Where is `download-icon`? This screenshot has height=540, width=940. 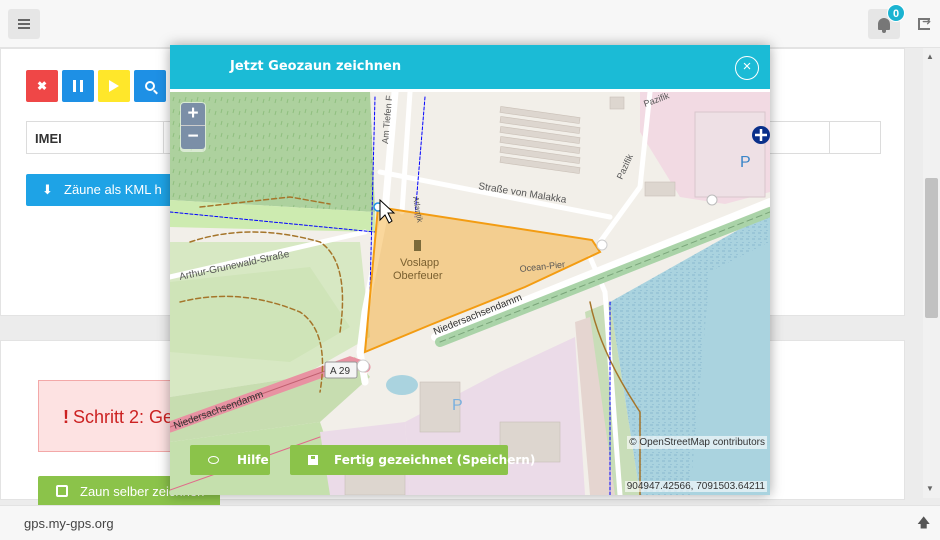 download-icon is located at coordinates (48, 190).